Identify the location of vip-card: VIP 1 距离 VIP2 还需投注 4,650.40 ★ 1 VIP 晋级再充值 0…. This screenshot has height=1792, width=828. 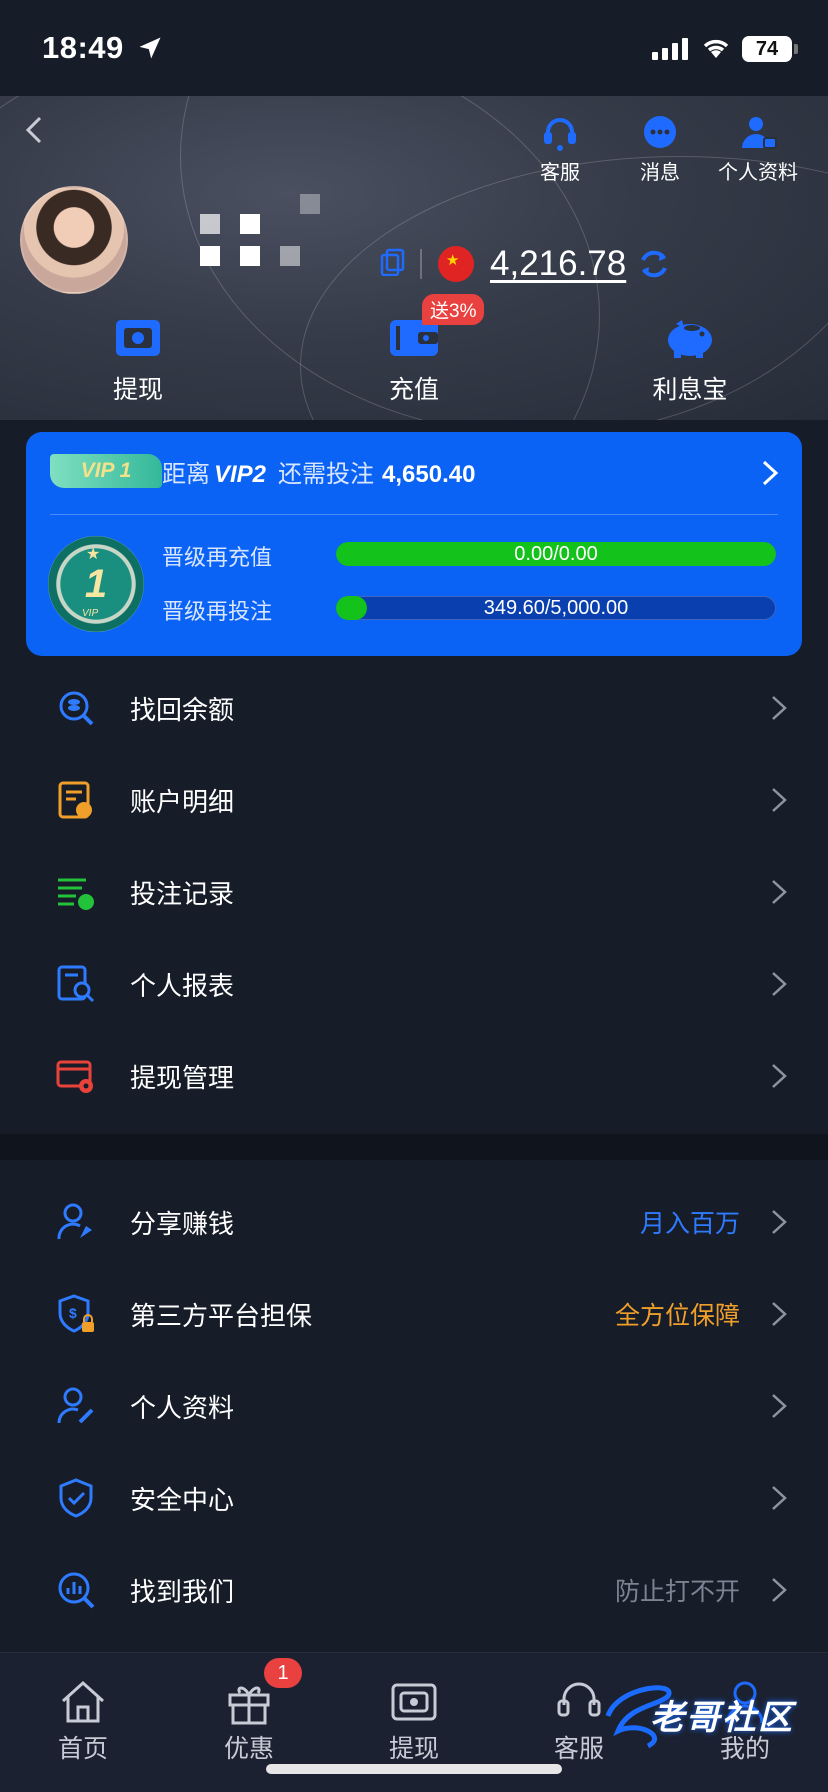
(414, 544).